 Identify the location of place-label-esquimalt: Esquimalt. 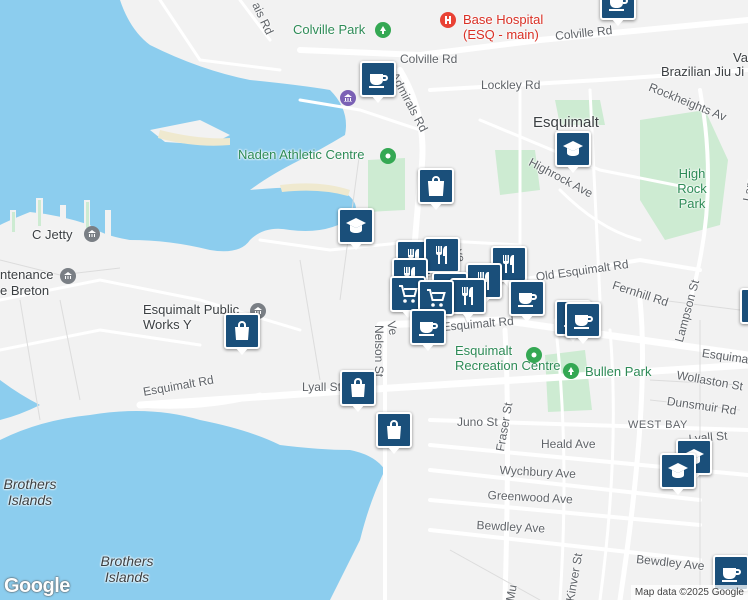
(566, 122).